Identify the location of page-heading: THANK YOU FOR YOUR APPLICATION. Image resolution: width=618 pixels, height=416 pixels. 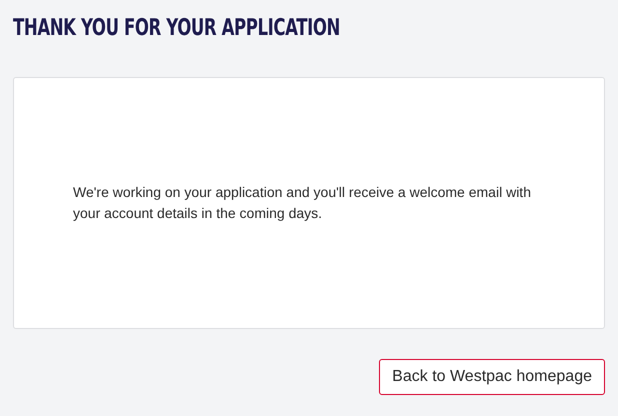
(177, 28).